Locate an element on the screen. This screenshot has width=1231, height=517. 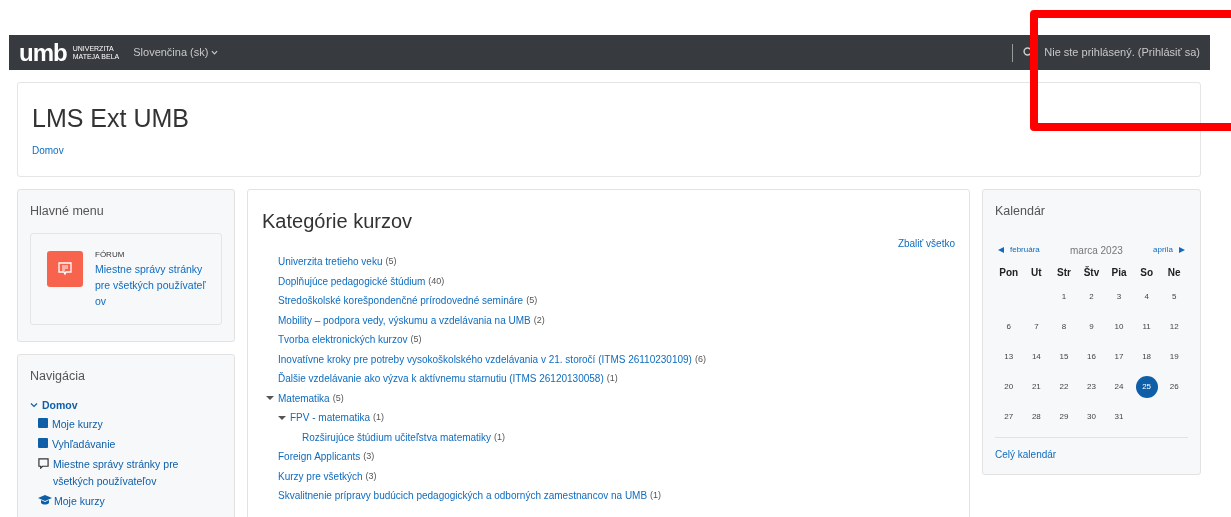
calendar-day: 25 is located at coordinates (1146, 386).